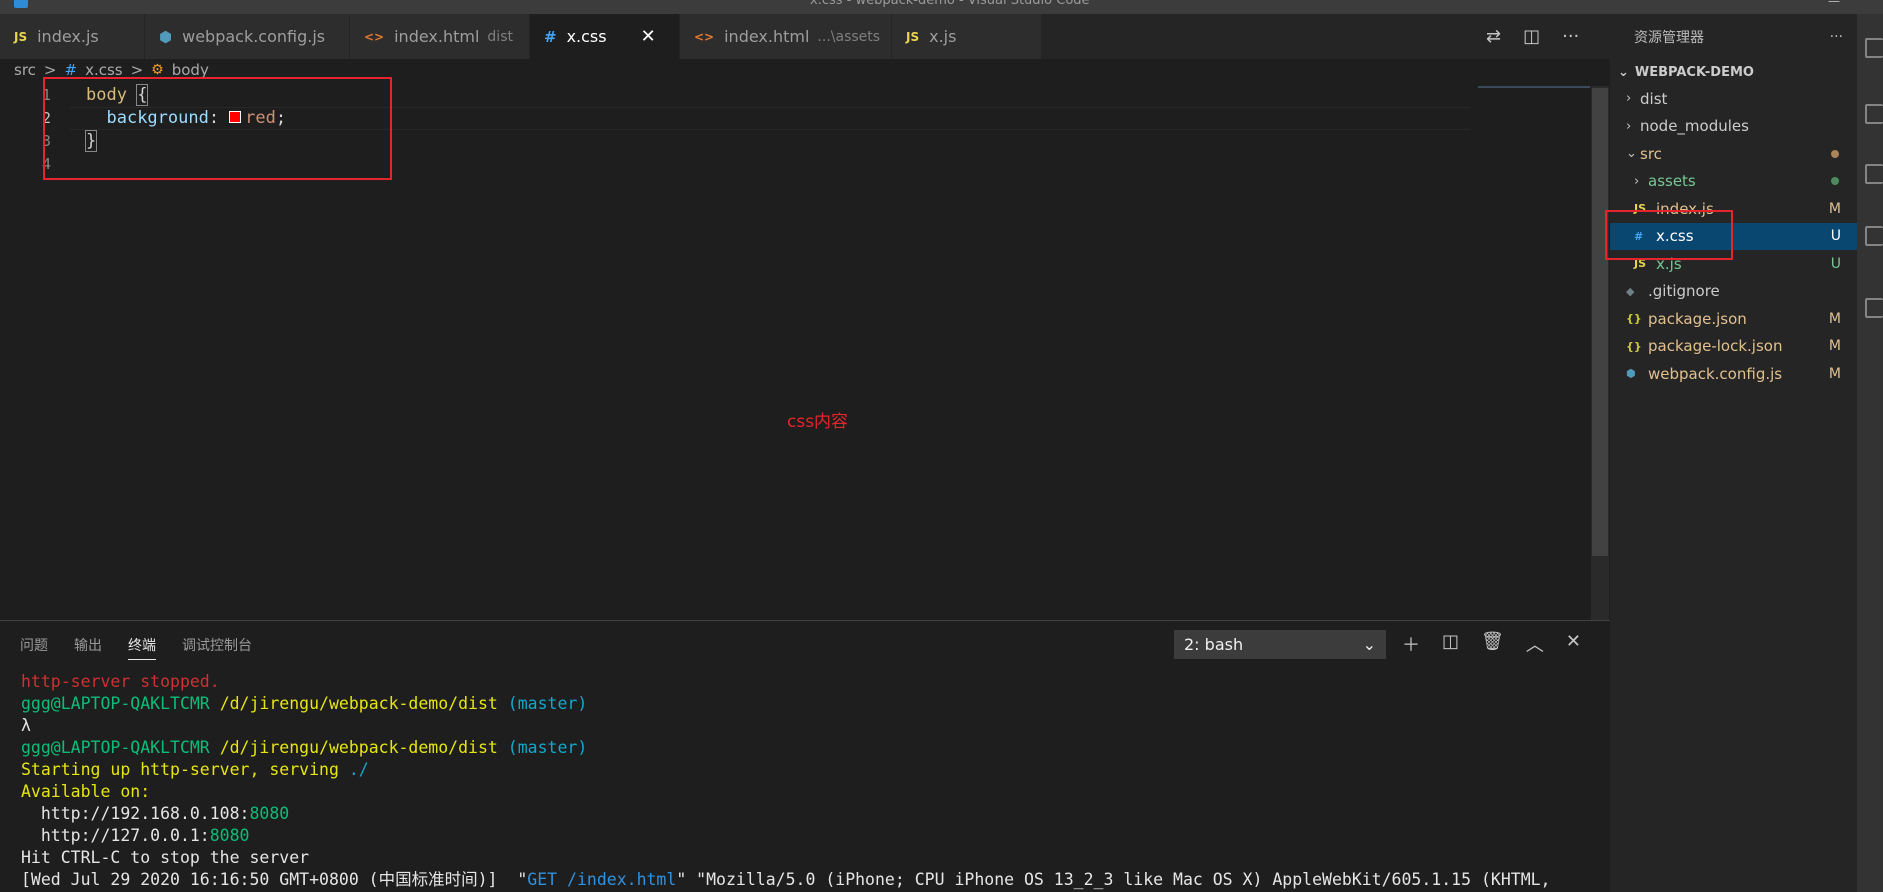  Describe the element at coordinates (1573, 644) in the screenshot. I see `close-panel-icon: ✕` at that location.